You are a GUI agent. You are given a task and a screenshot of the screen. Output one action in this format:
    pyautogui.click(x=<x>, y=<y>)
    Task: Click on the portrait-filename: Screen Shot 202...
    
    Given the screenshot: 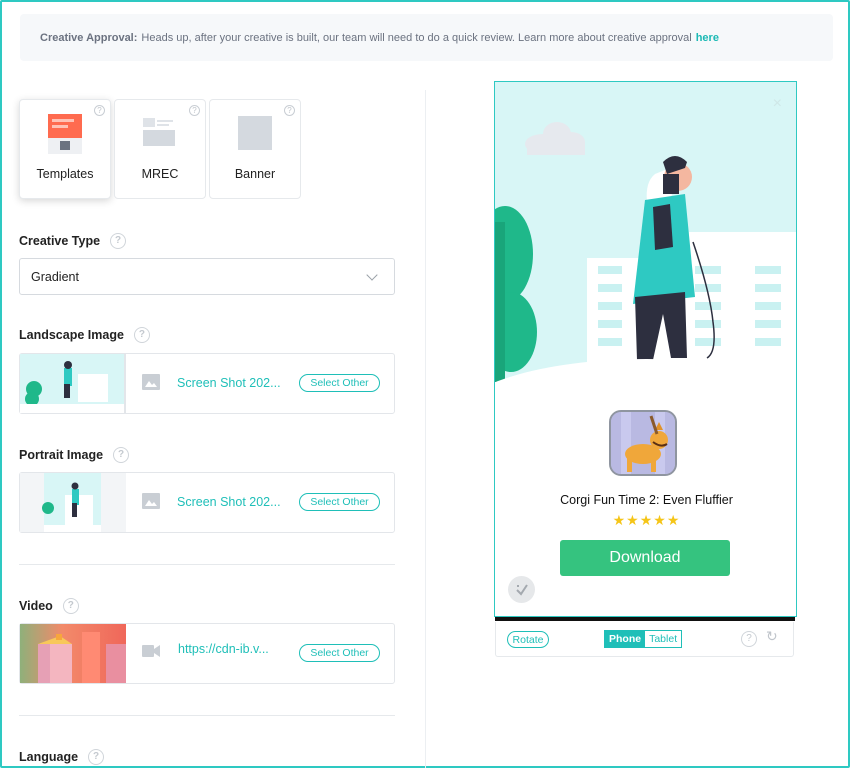 What is the action you would take?
    pyautogui.click(x=229, y=502)
    